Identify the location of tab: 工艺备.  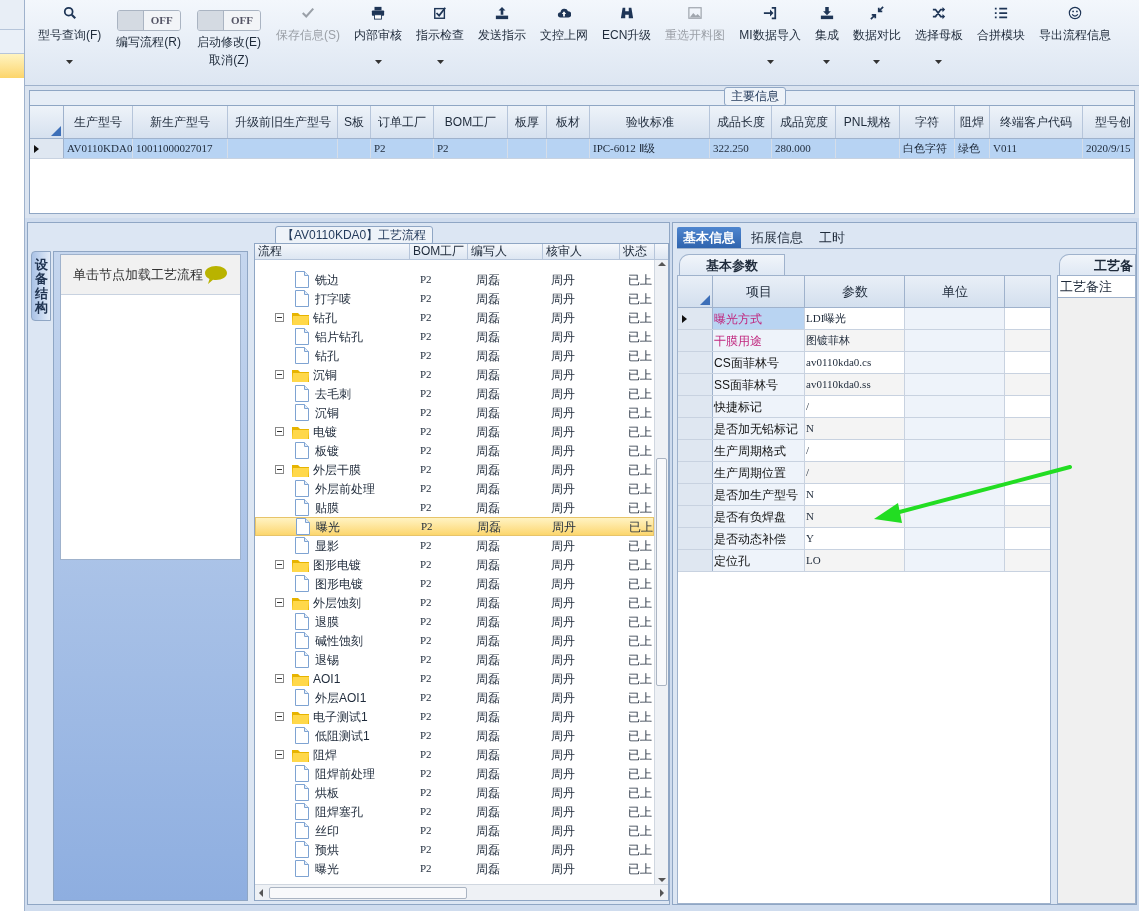
(1097, 264).